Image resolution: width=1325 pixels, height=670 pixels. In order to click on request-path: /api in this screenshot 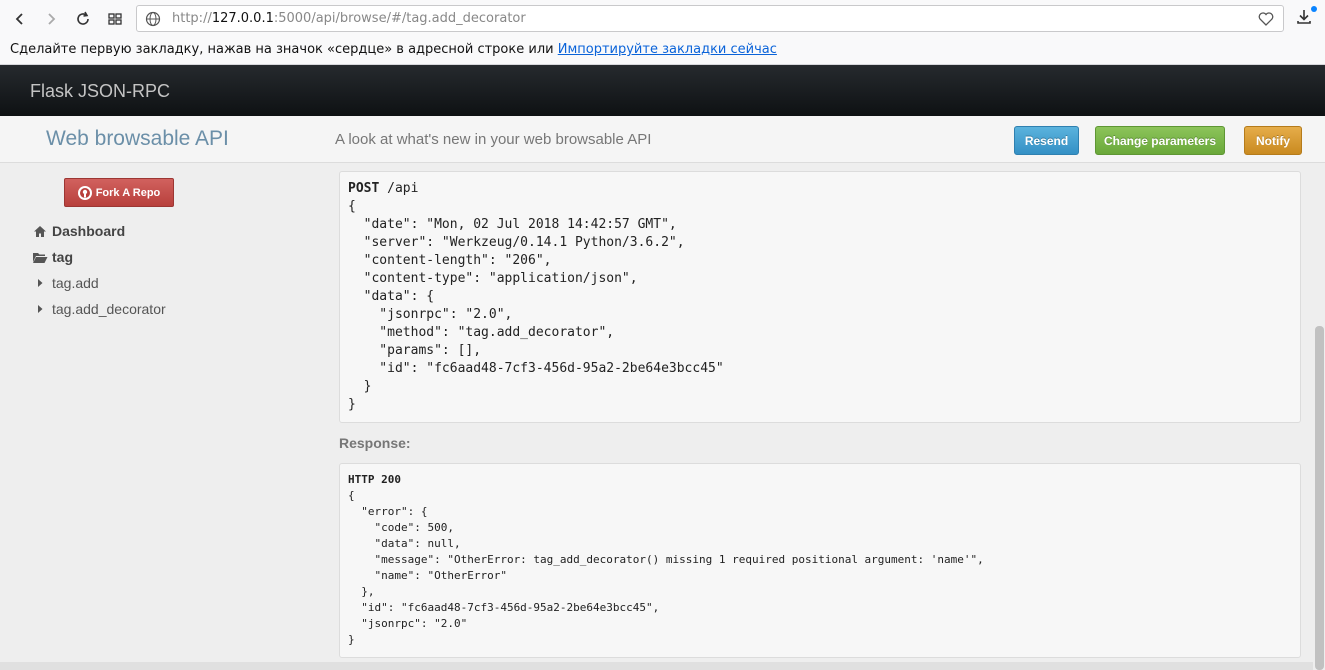, I will do `click(399, 188)`.